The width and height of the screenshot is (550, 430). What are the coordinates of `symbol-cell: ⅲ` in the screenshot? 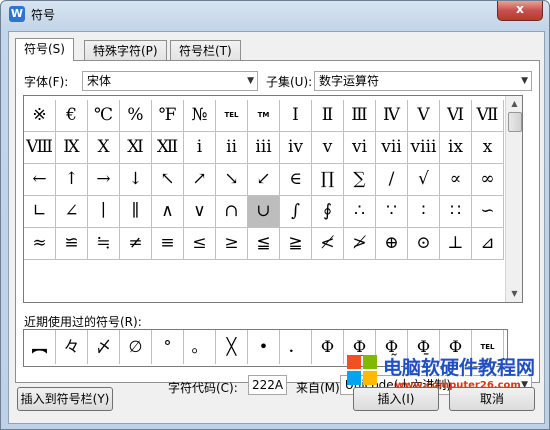 It's located at (264, 148).